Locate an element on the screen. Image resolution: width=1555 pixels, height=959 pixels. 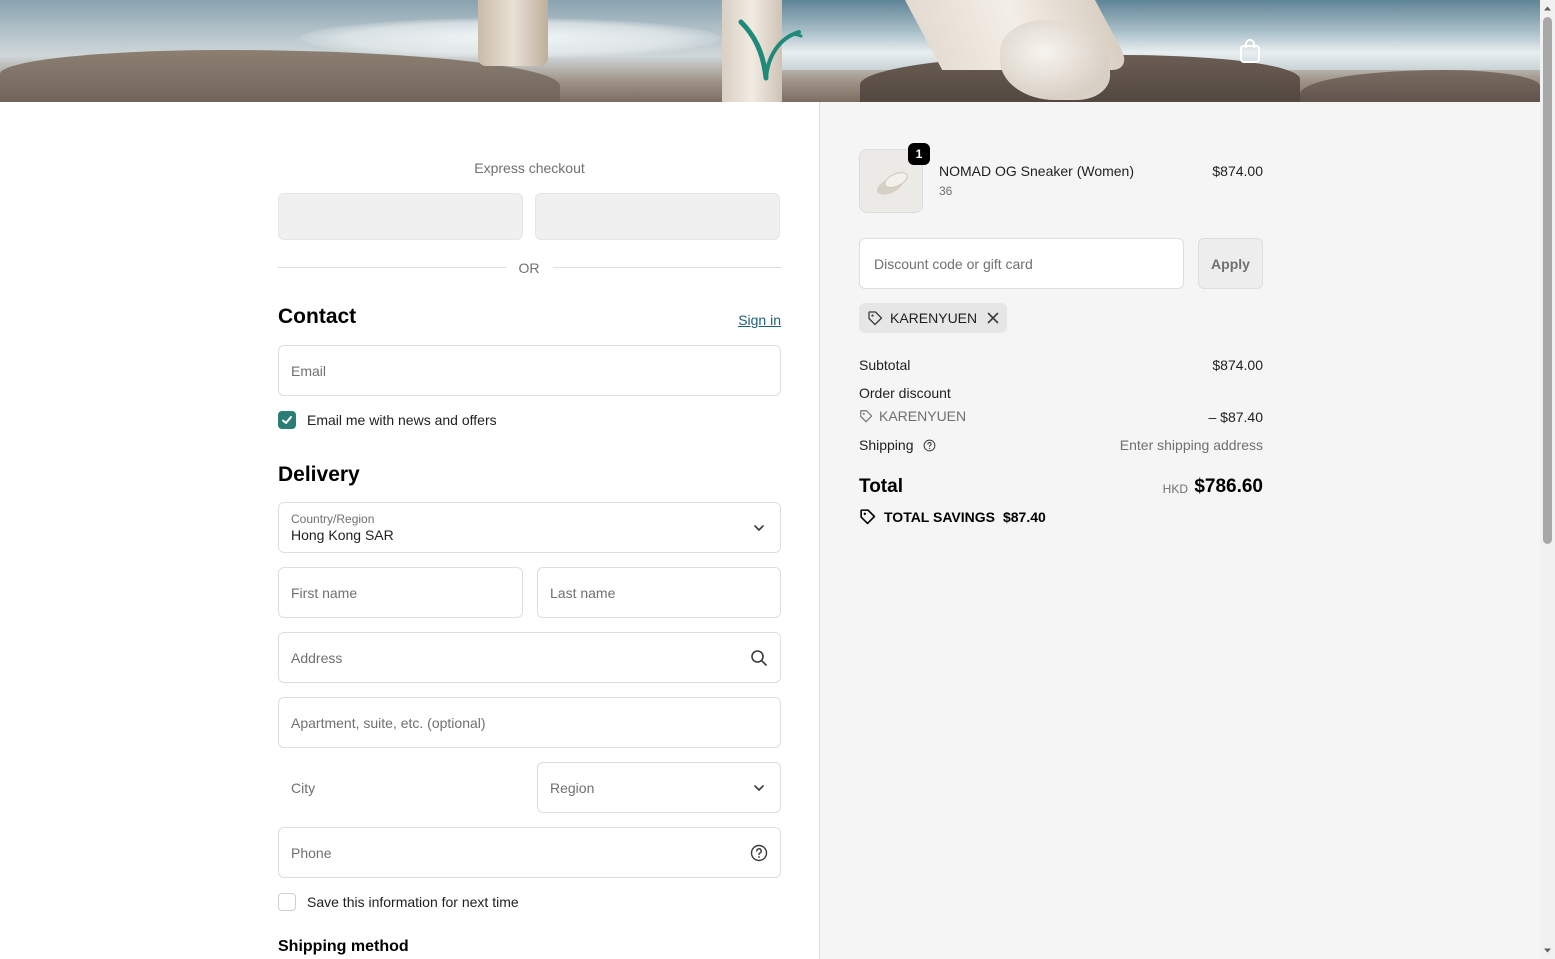
country-region-value: Hong Kong SAR is located at coordinates (342, 535).